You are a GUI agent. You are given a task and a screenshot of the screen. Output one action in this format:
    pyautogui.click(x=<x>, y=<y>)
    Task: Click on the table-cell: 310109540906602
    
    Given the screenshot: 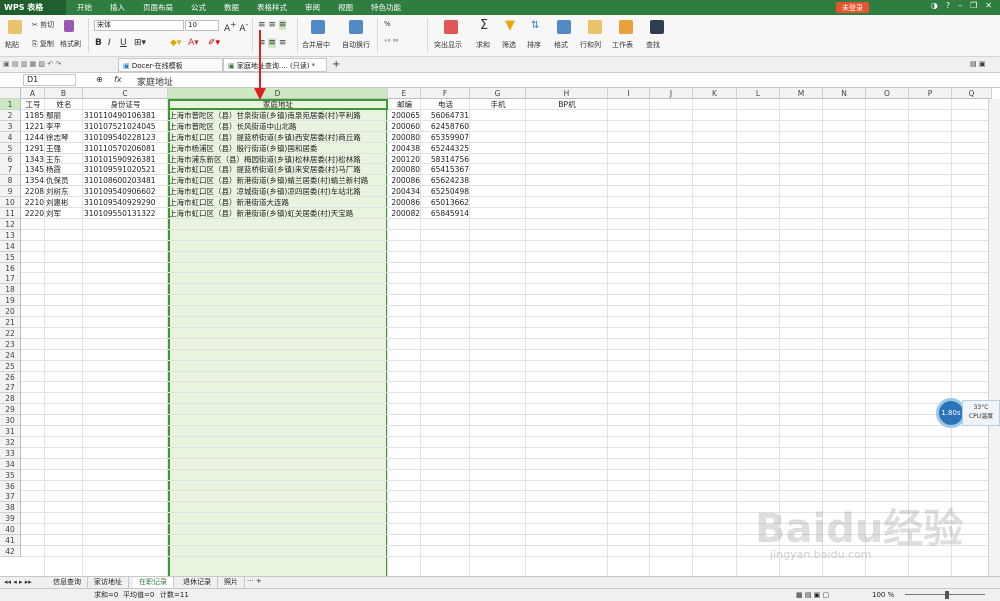 What is the action you would take?
    pyautogui.click(x=125, y=191)
    